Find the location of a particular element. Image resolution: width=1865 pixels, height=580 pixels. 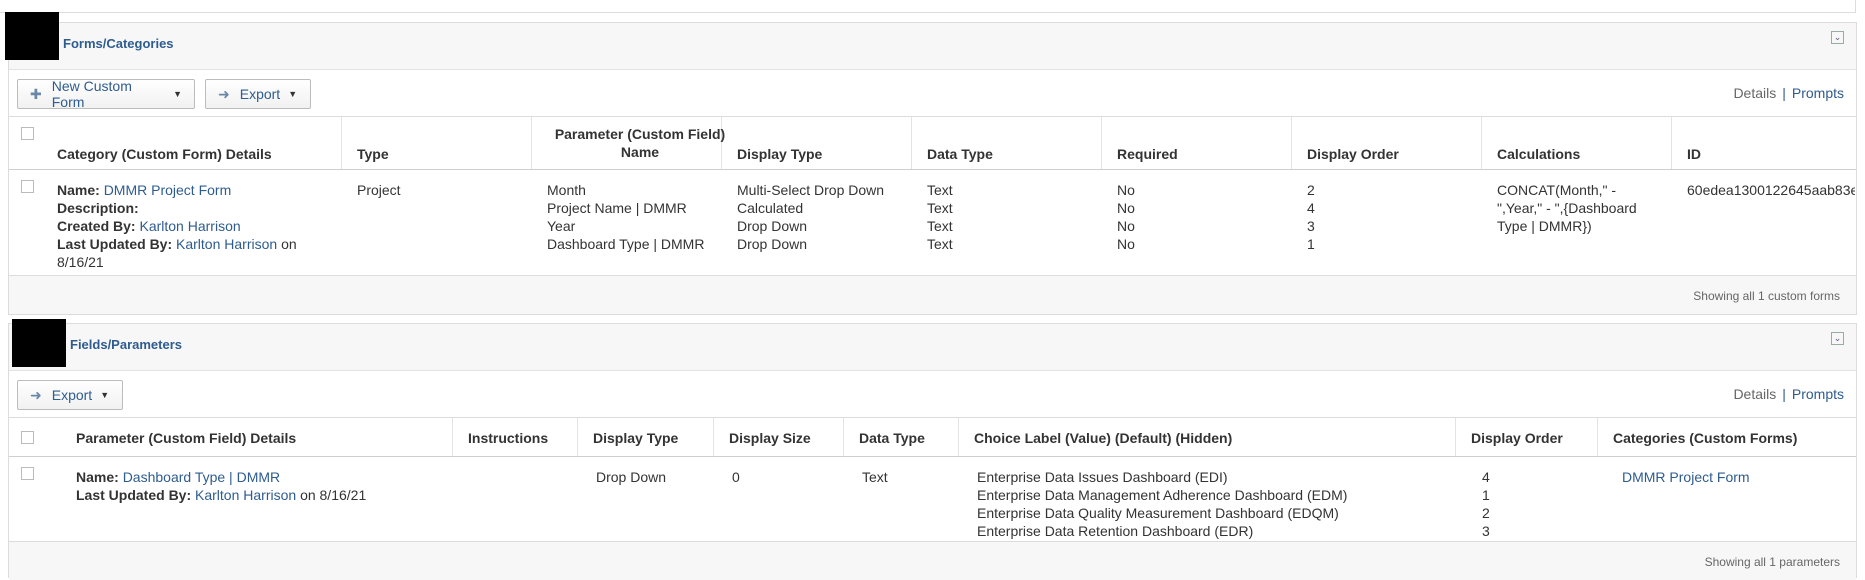

column-header: Type is located at coordinates (373, 154).